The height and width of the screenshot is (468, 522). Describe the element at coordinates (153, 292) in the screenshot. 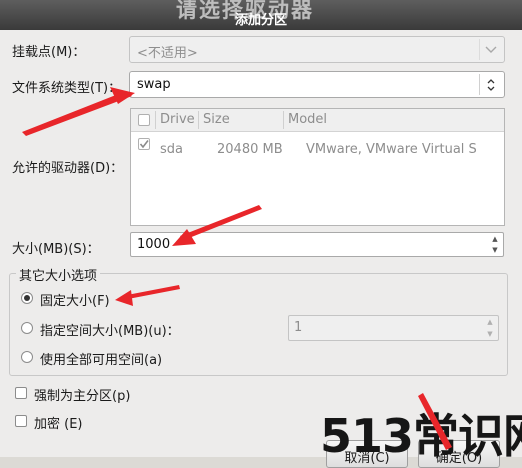

I see `arrow-fixed-size-icon` at that location.